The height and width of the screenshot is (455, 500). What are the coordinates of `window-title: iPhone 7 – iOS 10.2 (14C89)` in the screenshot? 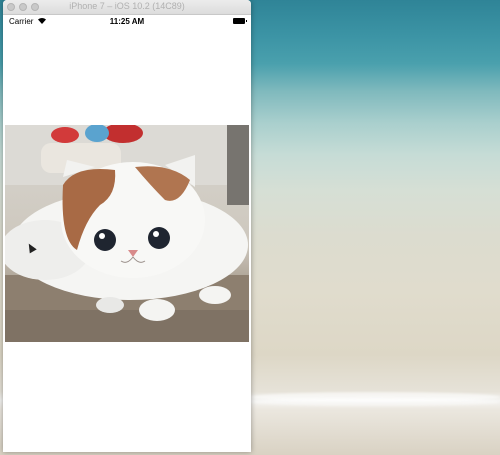 It's located at (127, 6).